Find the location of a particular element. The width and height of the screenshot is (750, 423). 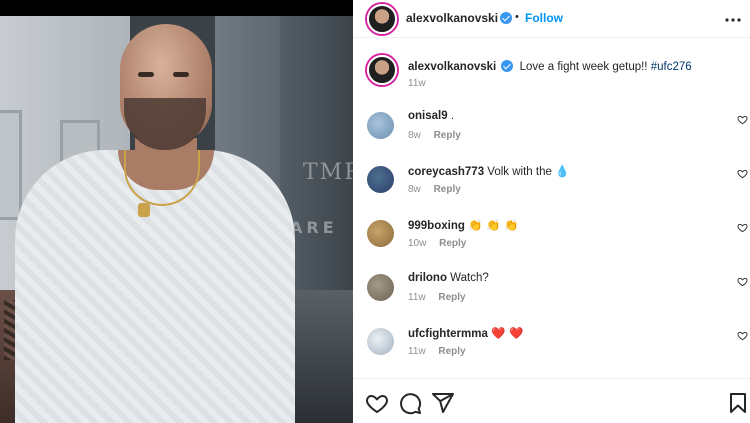

more-dots-icon is located at coordinates (733, 20).